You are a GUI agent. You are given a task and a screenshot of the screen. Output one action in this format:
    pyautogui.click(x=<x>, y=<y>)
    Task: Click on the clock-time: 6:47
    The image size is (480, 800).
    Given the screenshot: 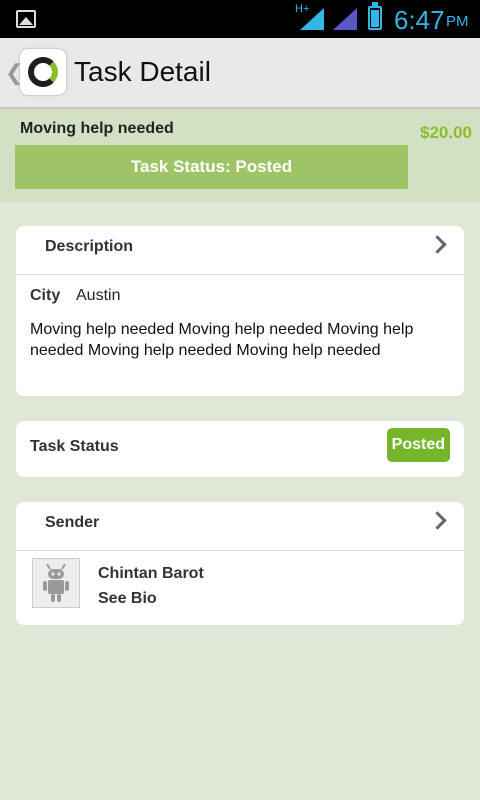 What is the action you would take?
    pyautogui.click(x=419, y=20)
    